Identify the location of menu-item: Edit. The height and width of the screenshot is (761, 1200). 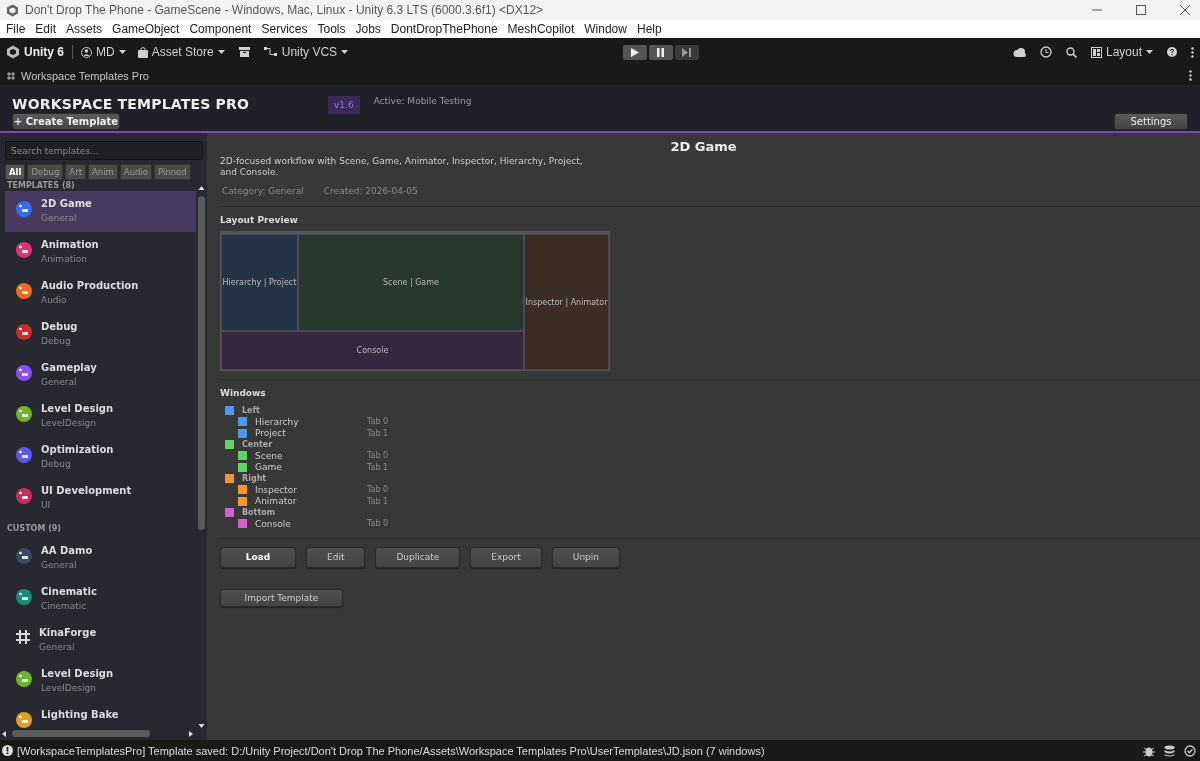
(46, 29).